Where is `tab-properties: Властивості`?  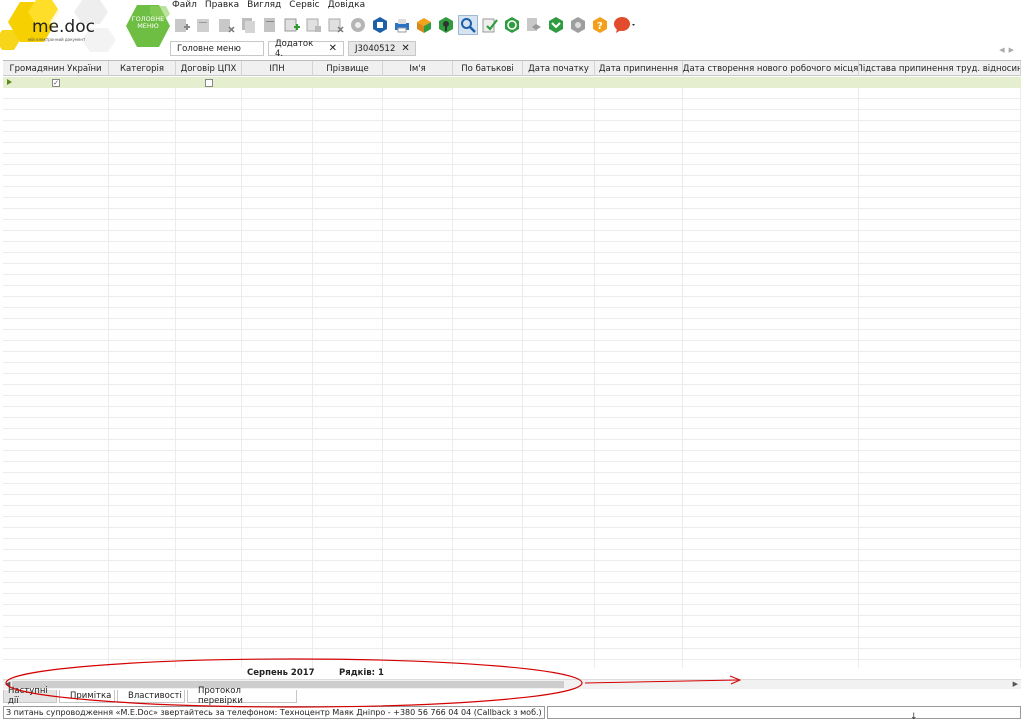 tab-properties: Властивості is located at coordinates (151, 696).